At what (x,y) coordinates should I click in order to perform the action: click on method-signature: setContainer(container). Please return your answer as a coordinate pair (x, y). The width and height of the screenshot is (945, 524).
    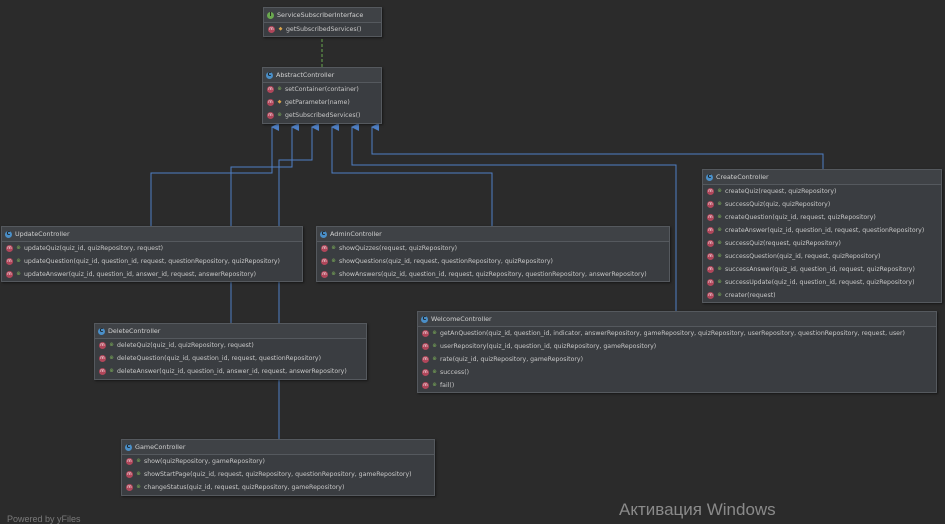
    Looking at the image, I should click on (322, 89).